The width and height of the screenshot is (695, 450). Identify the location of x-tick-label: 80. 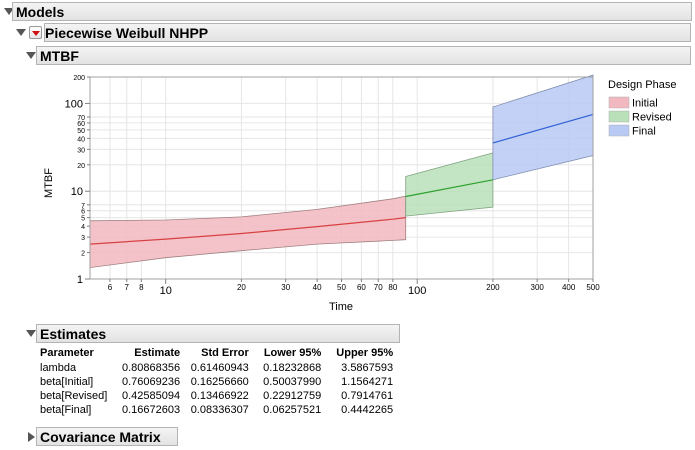
(392, 287).